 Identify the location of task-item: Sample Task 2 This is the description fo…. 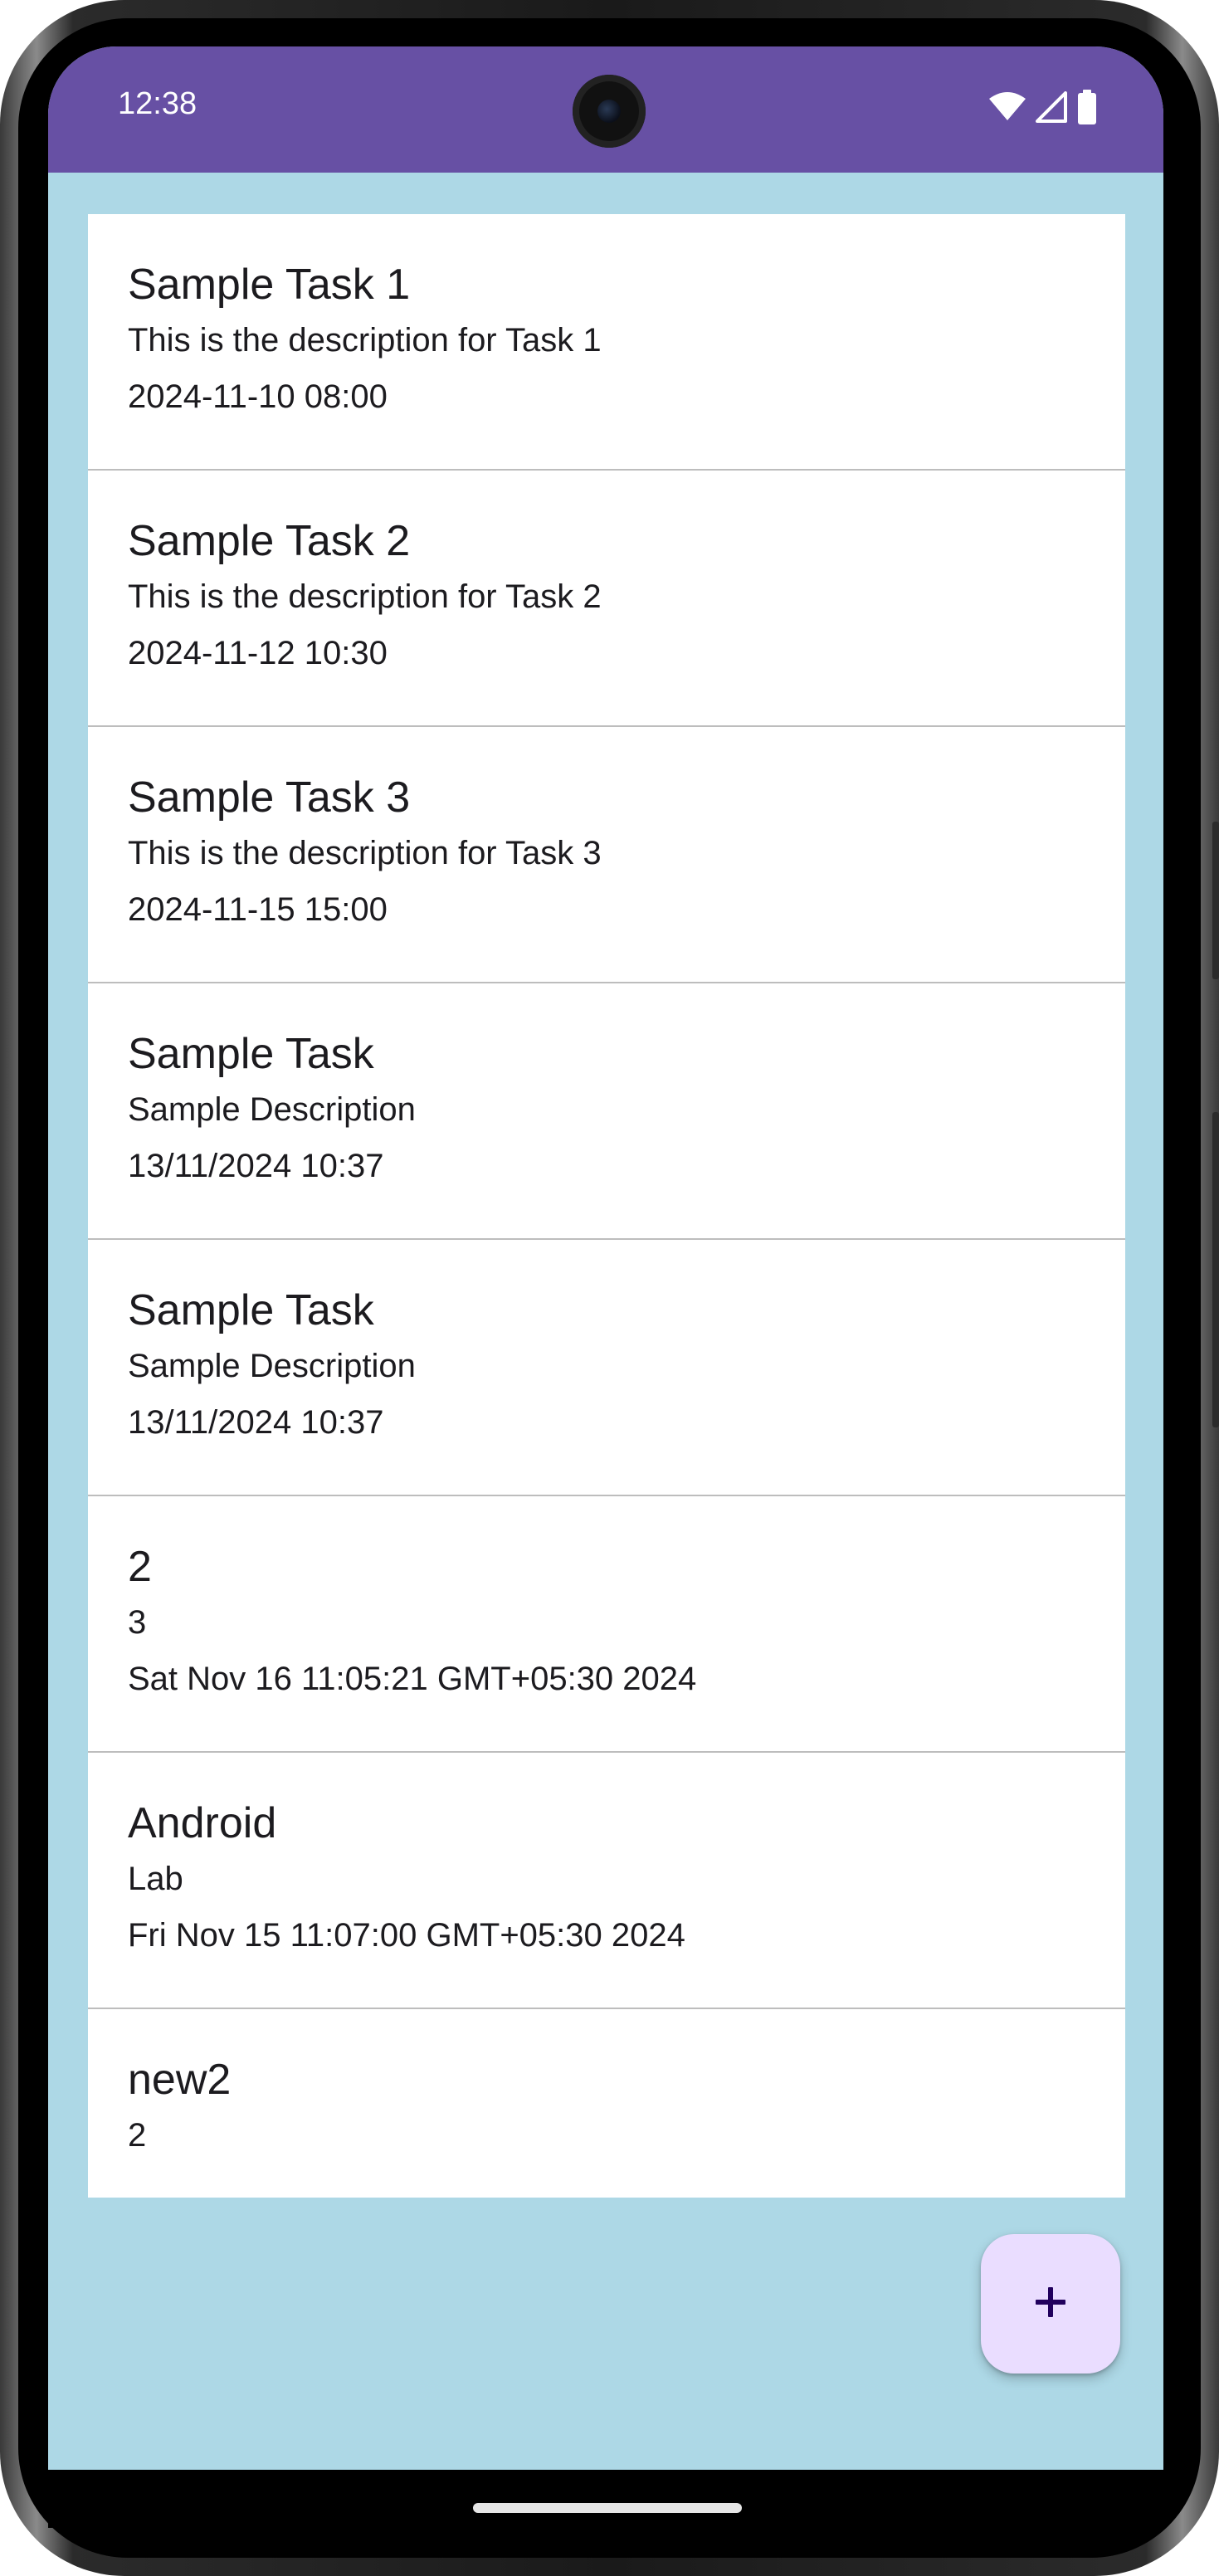
(607, 599).